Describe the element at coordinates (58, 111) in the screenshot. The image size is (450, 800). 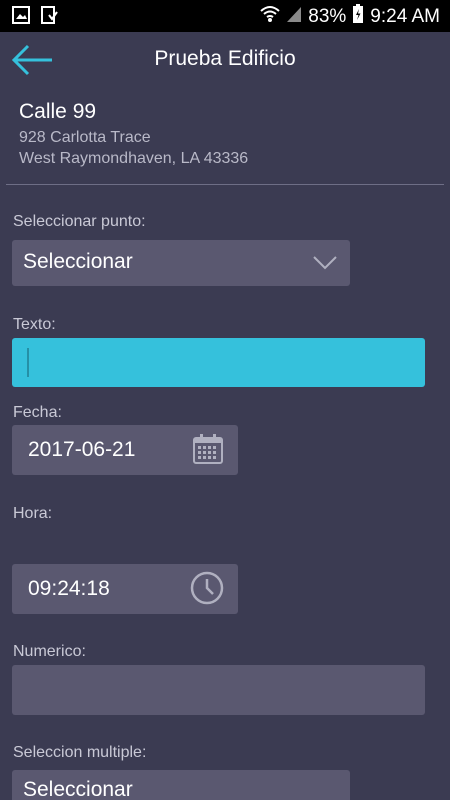
I see `address-name: Calle 99` at that location.